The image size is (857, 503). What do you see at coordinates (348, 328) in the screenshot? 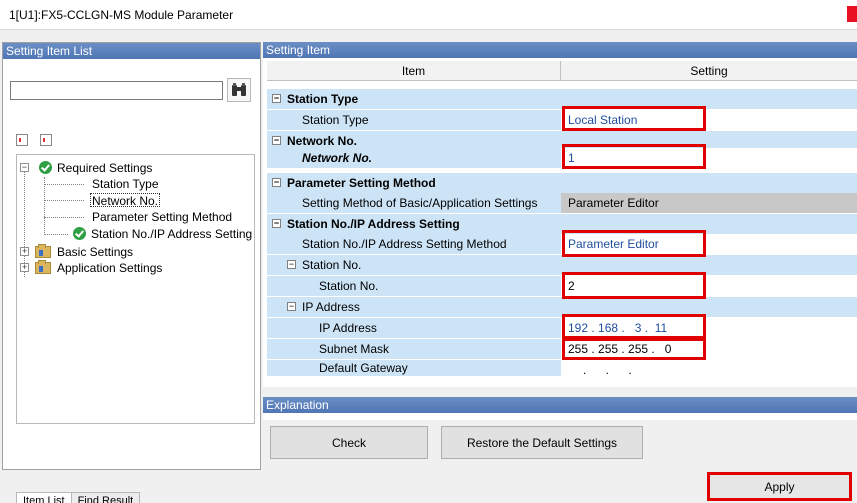
I see `item-label: IP Address` at bounding box center [348, 328].